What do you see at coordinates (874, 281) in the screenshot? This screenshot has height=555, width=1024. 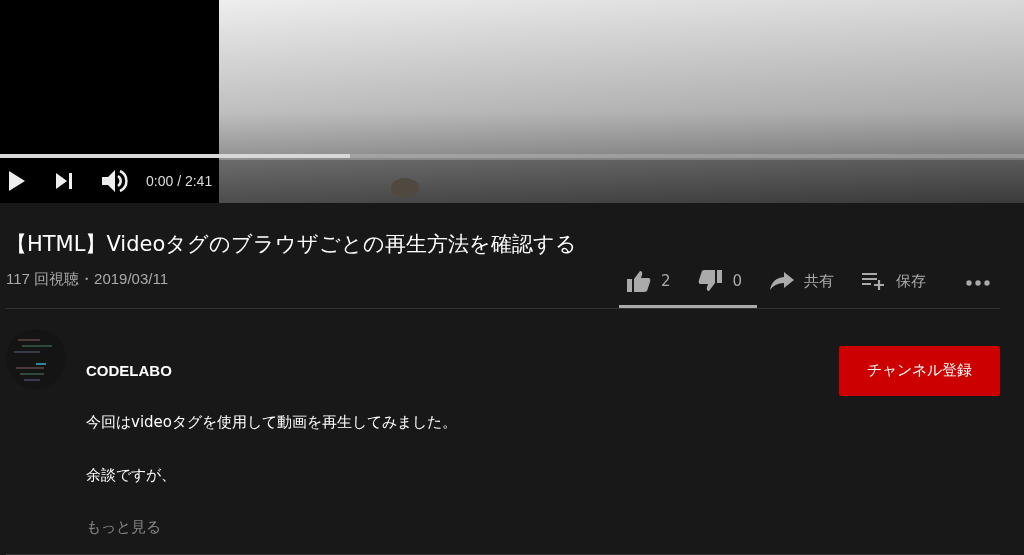 I see `playlist-add-icon` at bounding box center [874, 281].